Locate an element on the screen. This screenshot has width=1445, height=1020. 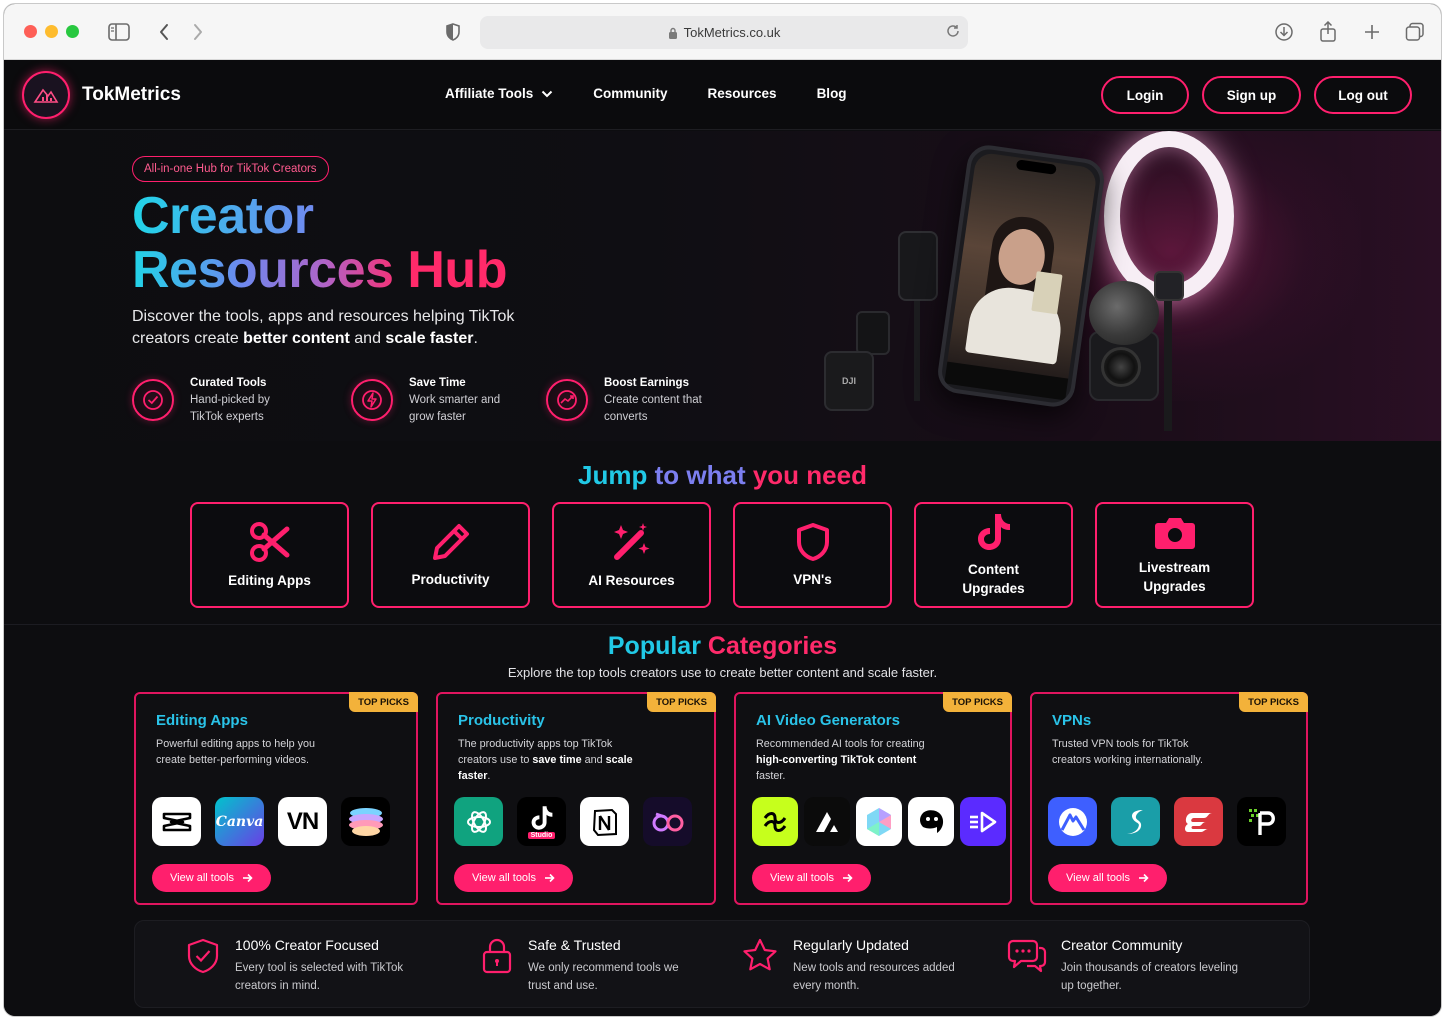
url-text: TokMetrics.co.uk is located at coordinates (732, 32).